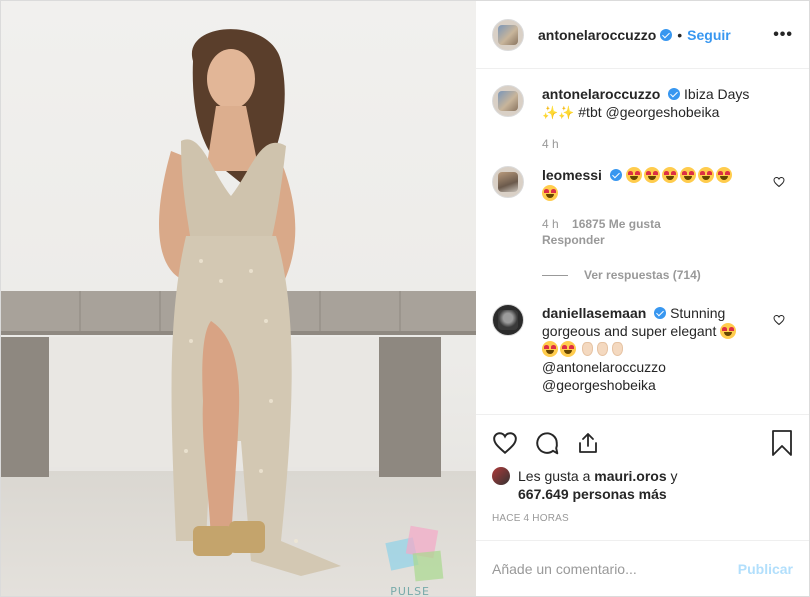 The image size is (810, 597). Describe the element at coordinates (508, 34) in the screenshot. I see `author-avatar` at that location.